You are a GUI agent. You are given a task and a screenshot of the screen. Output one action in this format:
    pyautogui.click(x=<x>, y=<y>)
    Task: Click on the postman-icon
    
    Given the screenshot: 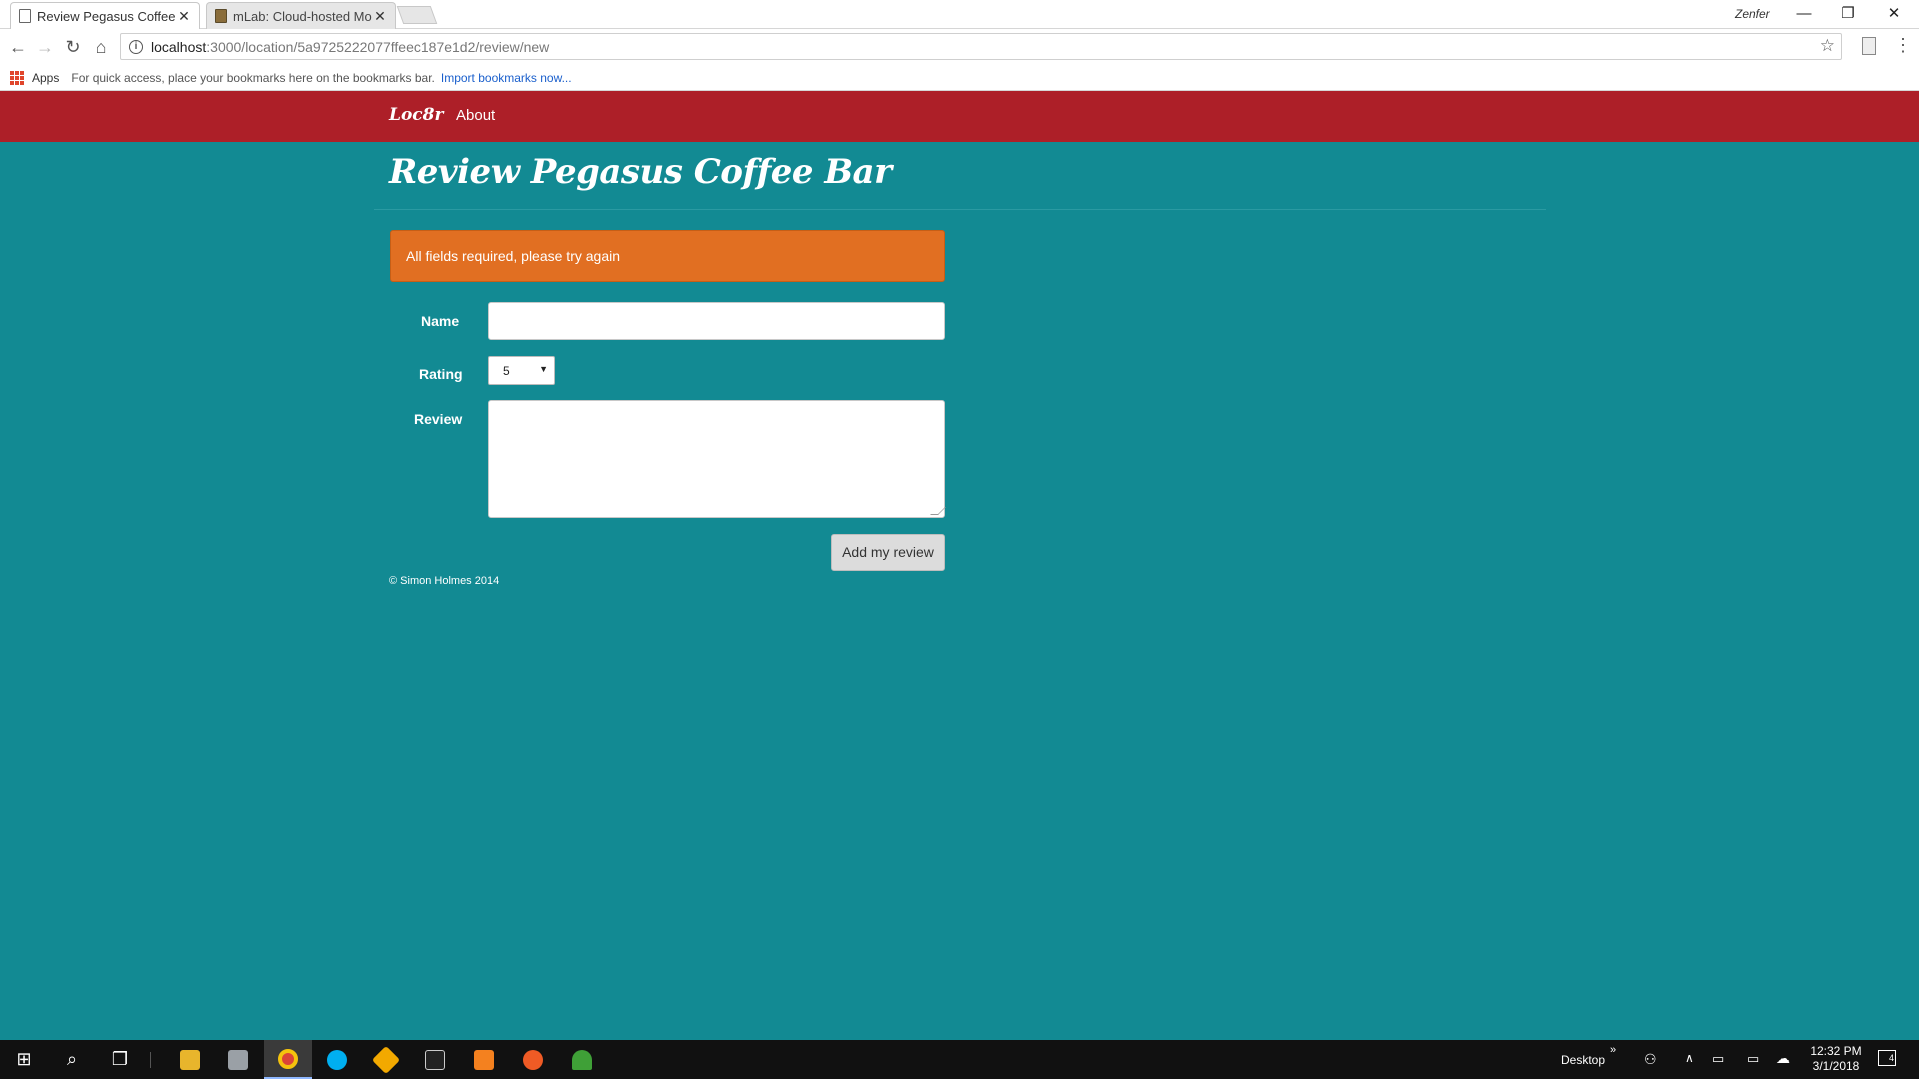 What is the action you would take?
    pyautogui.click(x=533, y=1059)
    